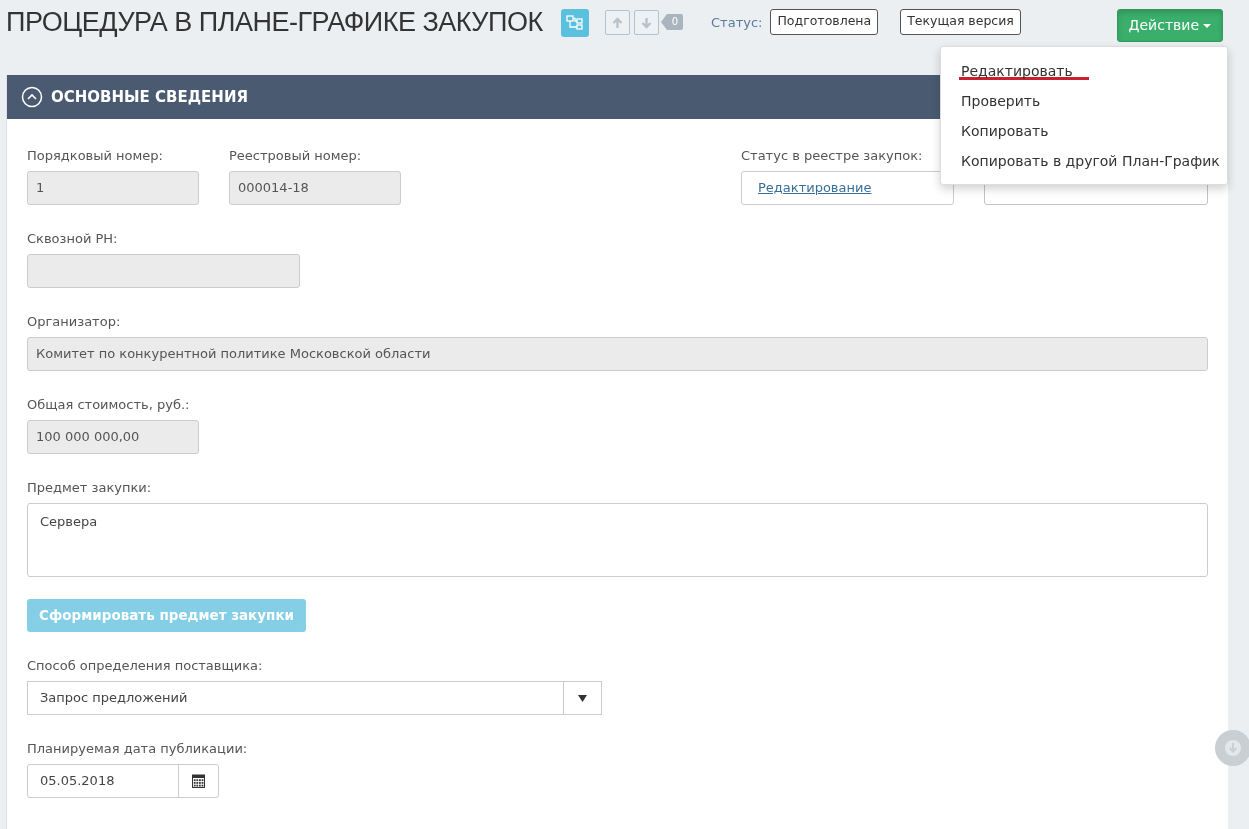  Describe the element at coordinates (32, 97) in the screenshot. I see `collapse-icon` at that location.